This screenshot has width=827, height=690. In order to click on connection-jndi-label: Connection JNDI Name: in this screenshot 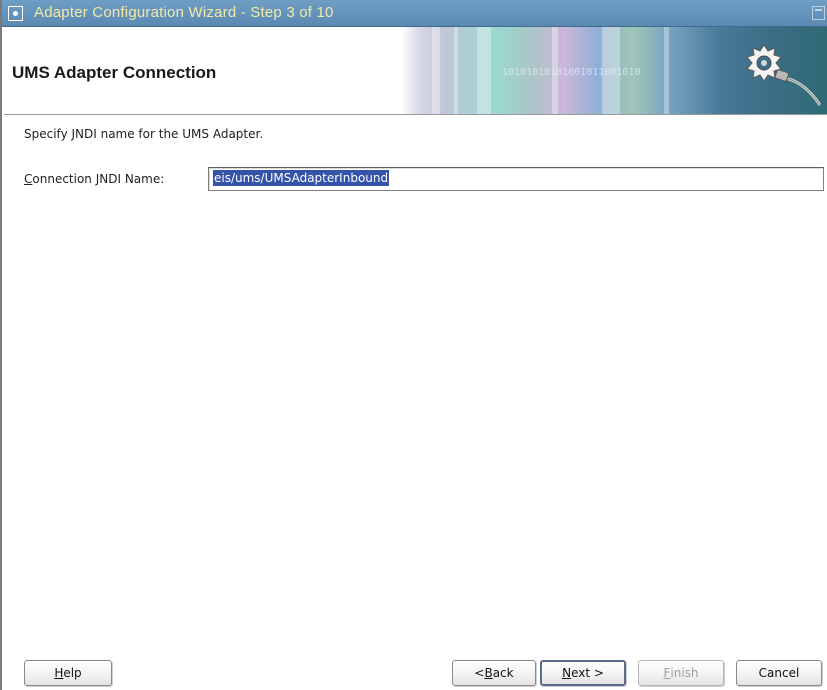, I will do `click(94, 179)`.